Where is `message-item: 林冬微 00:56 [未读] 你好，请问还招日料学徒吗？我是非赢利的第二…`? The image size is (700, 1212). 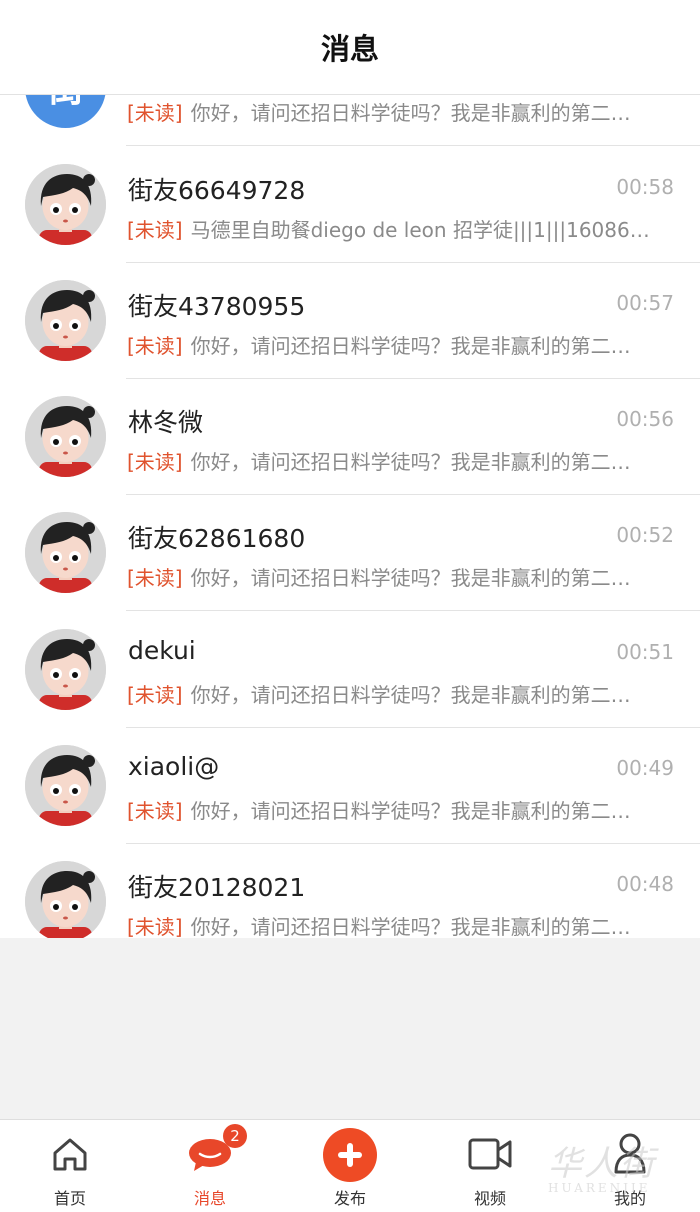
message-item: 林冬微 00:56 [未读] 你好，请问还招日料学徒吗？我是非赢利的第二… is located at coordinates (350, 437).